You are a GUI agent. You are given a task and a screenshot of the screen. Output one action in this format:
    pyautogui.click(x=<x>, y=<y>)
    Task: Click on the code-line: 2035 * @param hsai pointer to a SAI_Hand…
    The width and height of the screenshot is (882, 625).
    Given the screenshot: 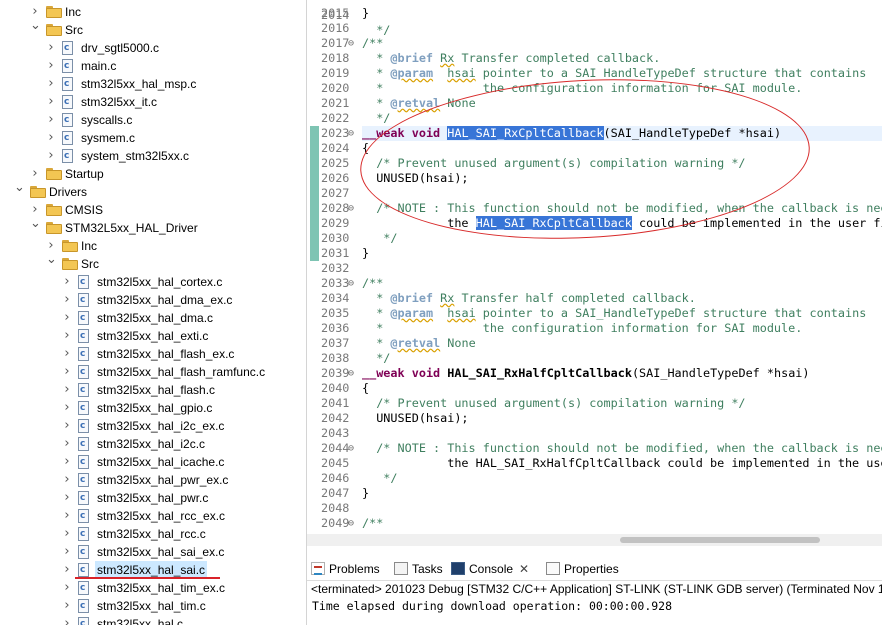 What is the action you would take?
    pyautogui.click(x=594, y=313)
    